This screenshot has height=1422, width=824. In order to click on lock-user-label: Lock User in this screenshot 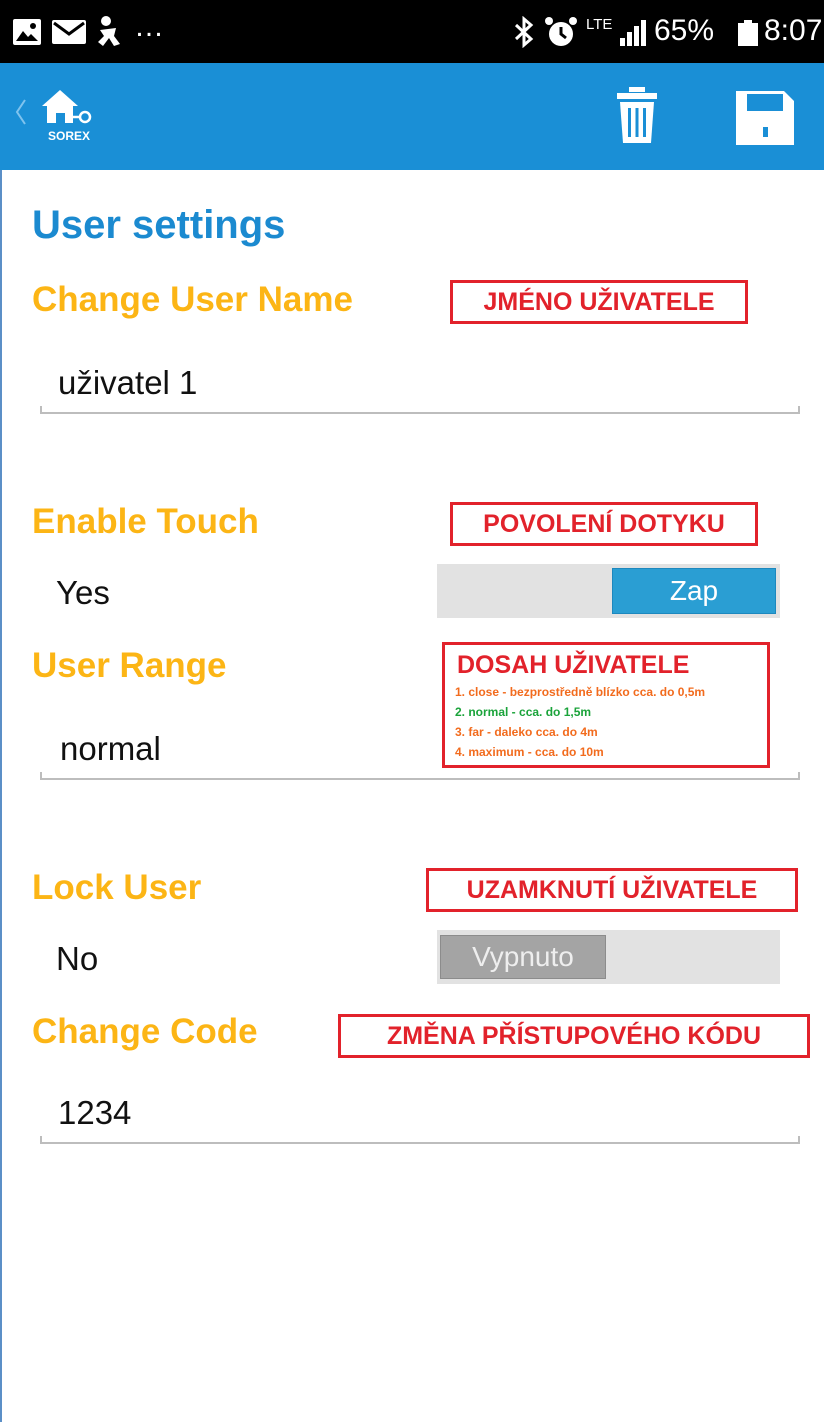, I will do `click(117, 887)`.